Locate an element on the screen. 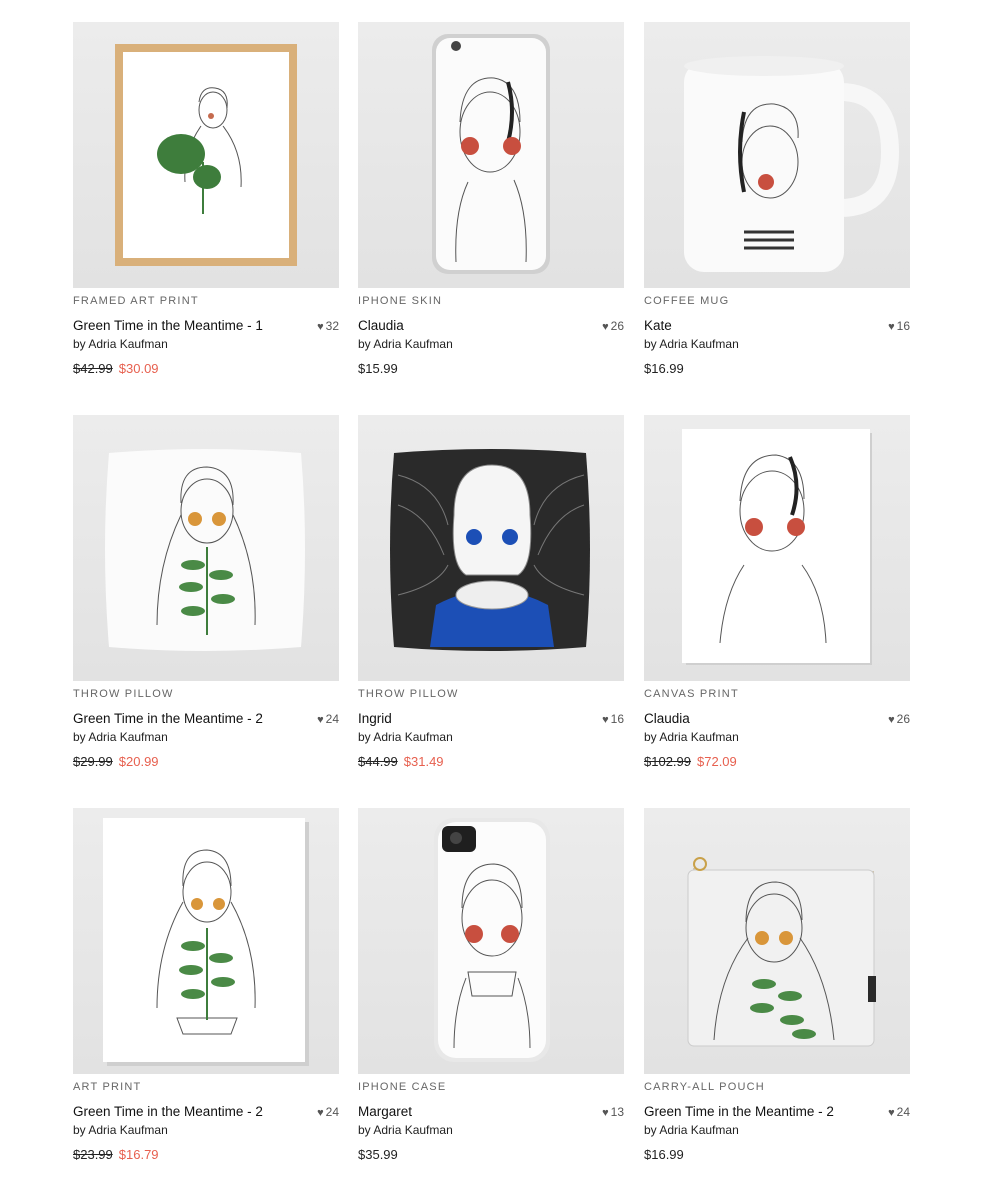  price-block: $29.99 $20.99 is located at coordinates (116, 761).